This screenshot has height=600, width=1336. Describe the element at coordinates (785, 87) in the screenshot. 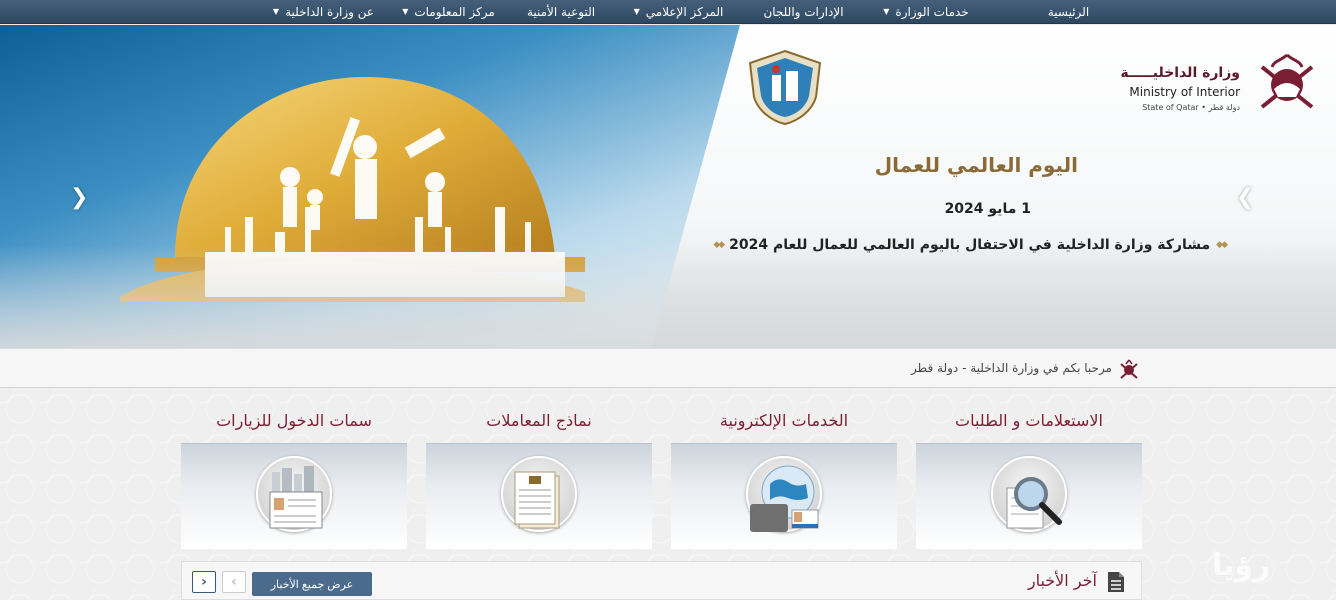

I see `police-badge-logo` at that location.